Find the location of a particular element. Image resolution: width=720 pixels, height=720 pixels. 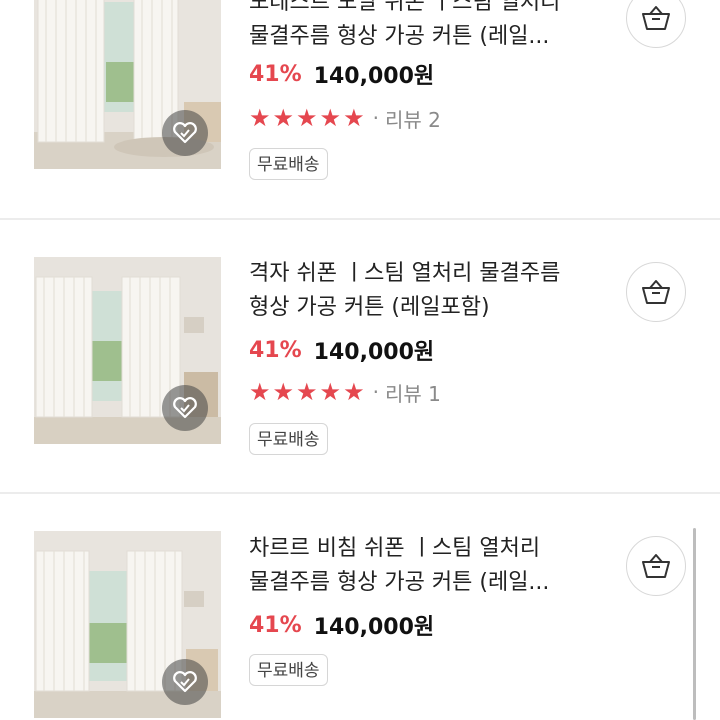

rating-row: ★ ★ ★ ★ ★ · 리뷰 2 is located at coordinates (345, 118).